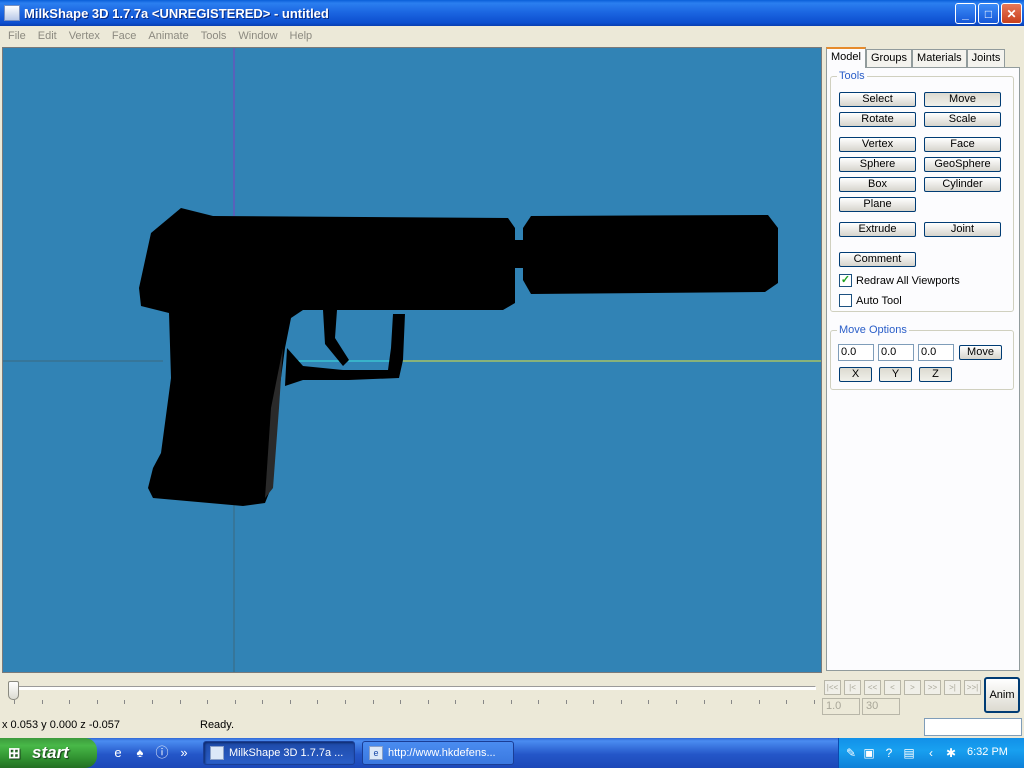 The image size is (1024, 768). I want to click on rotate-button: Rotate, so click(877, 119).